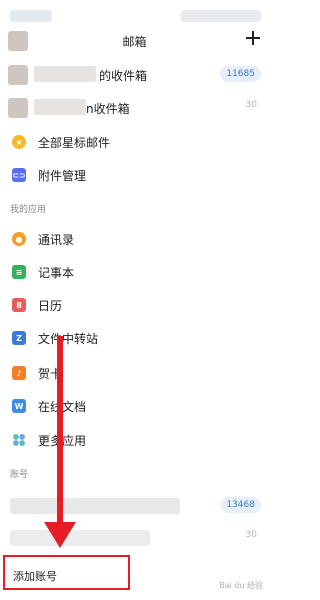  Describe the element at coordinates (68, 339) in the screenshot. I see `menu-item-label: 文件中转站` at that location.